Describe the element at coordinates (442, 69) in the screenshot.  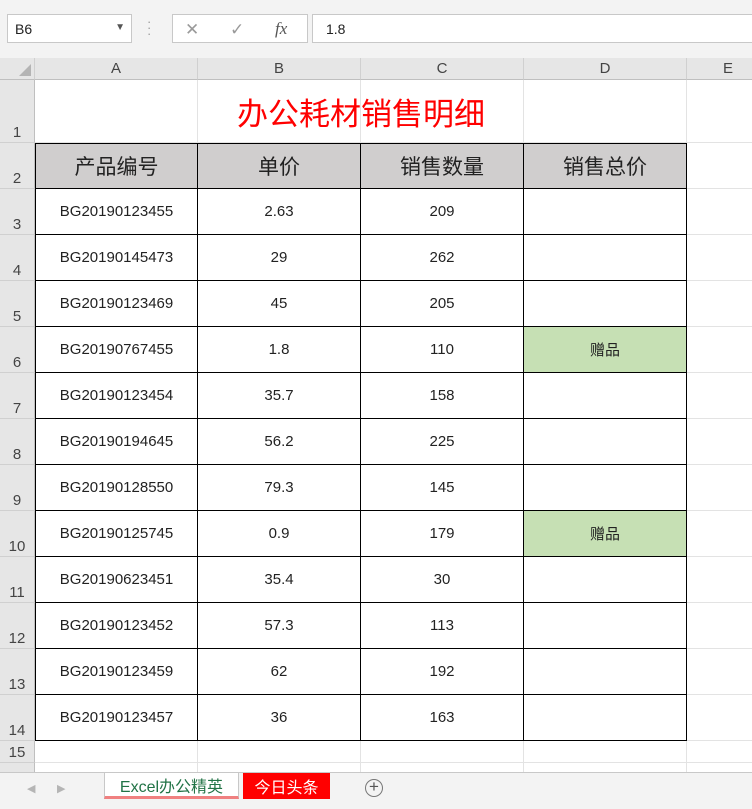
I see `column-header-c: C` at that location.